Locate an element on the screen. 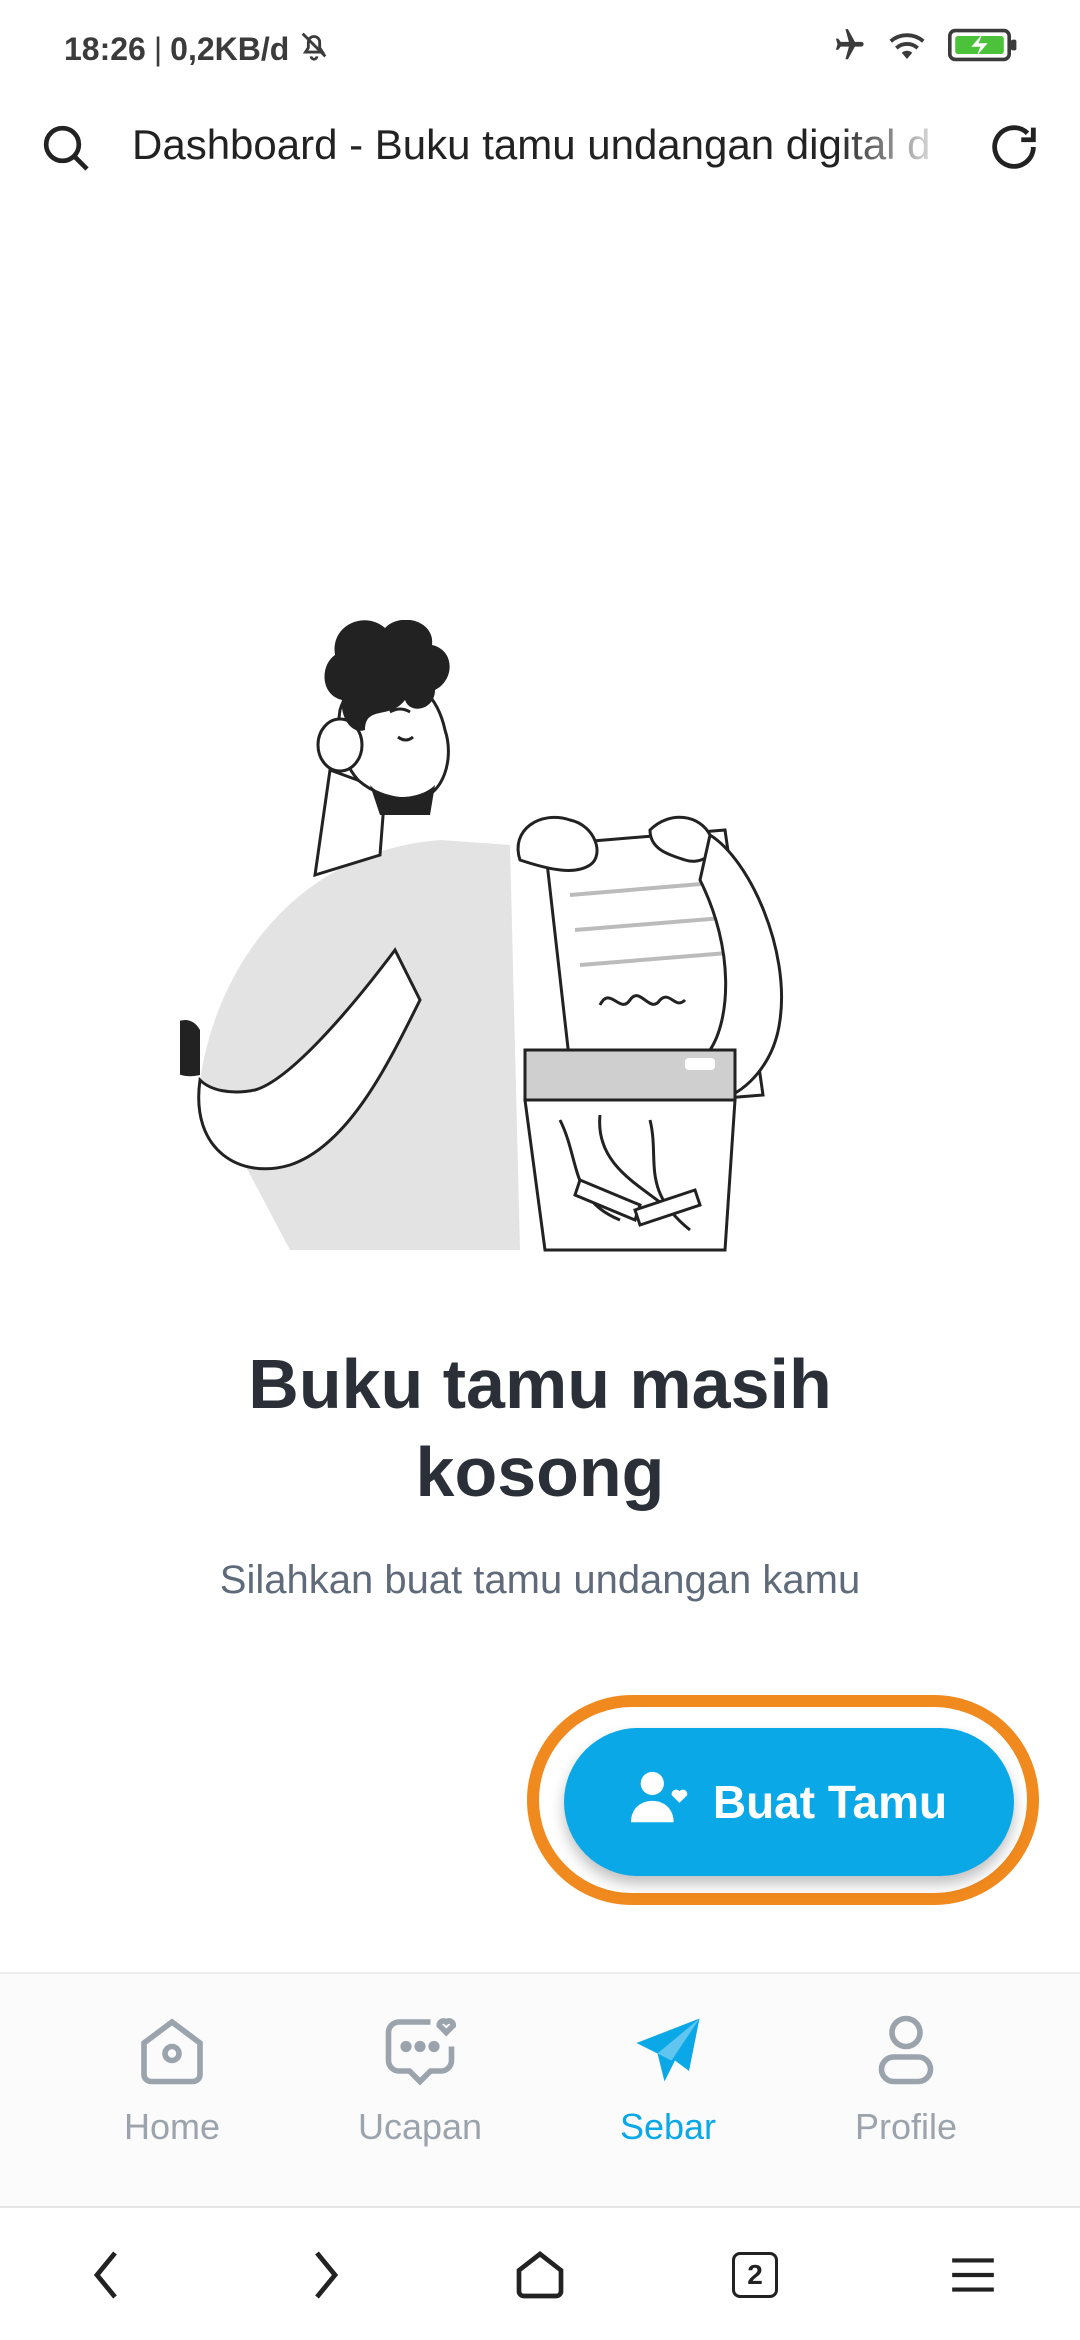 The image size is (1080, 2340). home-icon is located at coordinates (172, 2050).